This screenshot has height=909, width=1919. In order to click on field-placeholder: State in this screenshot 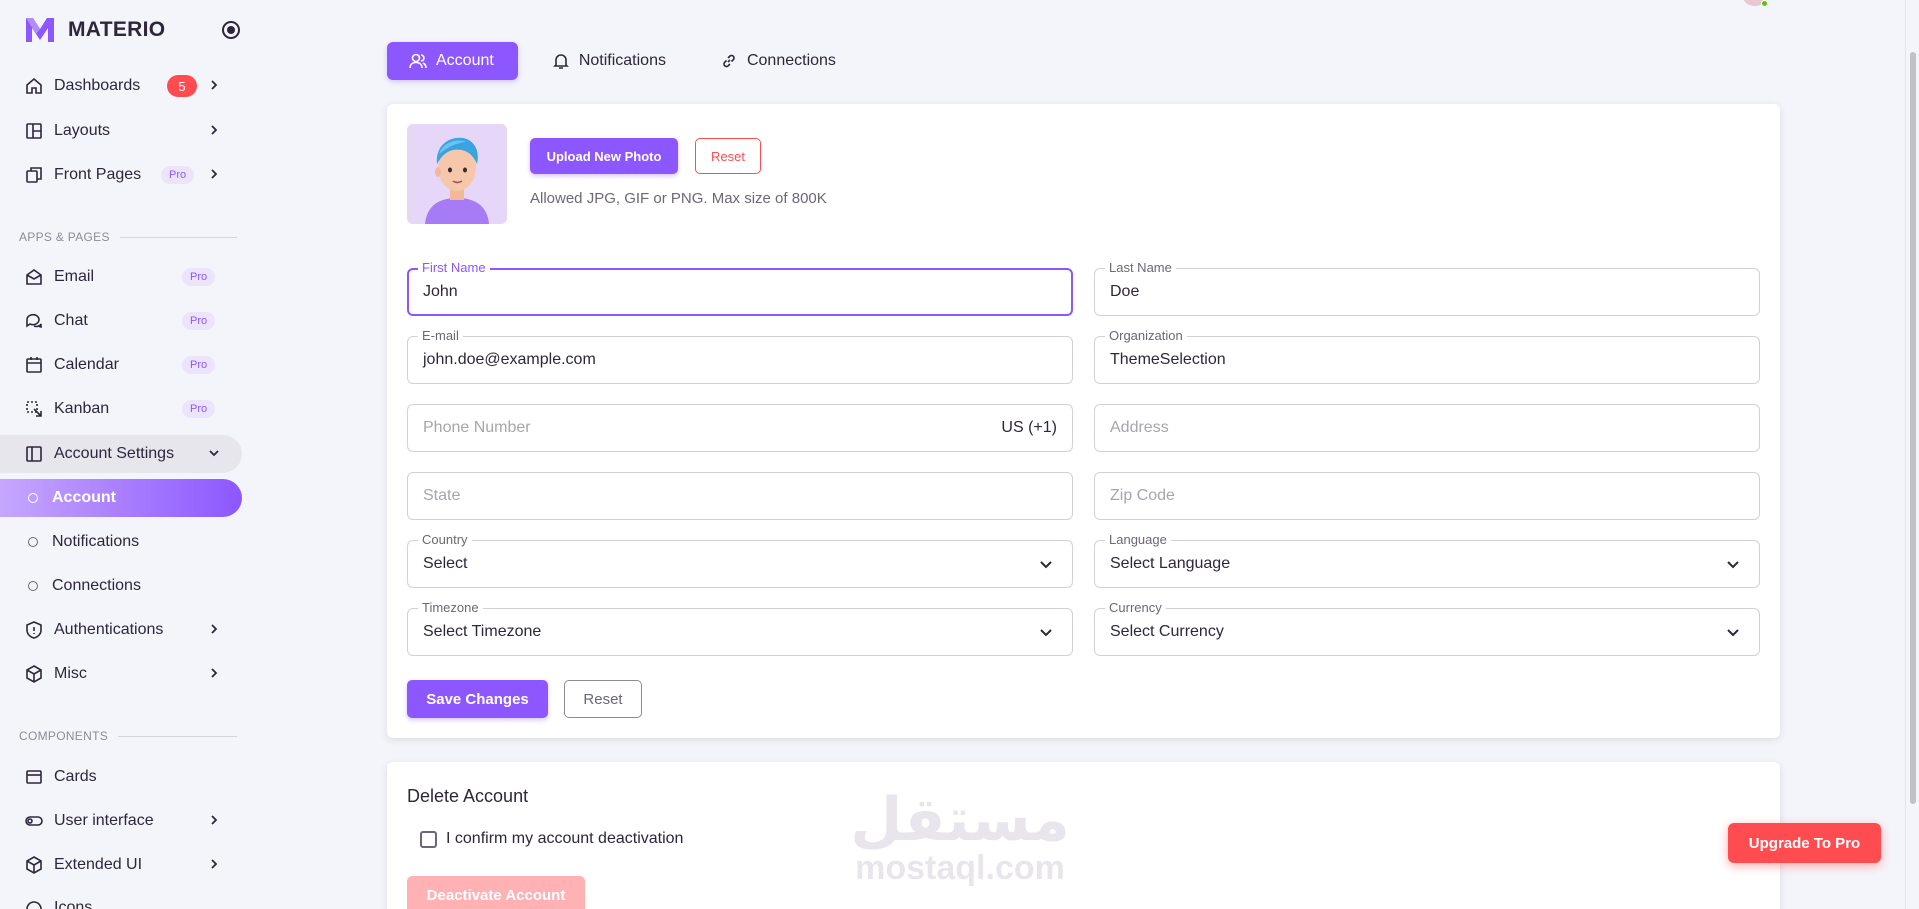, I will do `click(442, 495)`.